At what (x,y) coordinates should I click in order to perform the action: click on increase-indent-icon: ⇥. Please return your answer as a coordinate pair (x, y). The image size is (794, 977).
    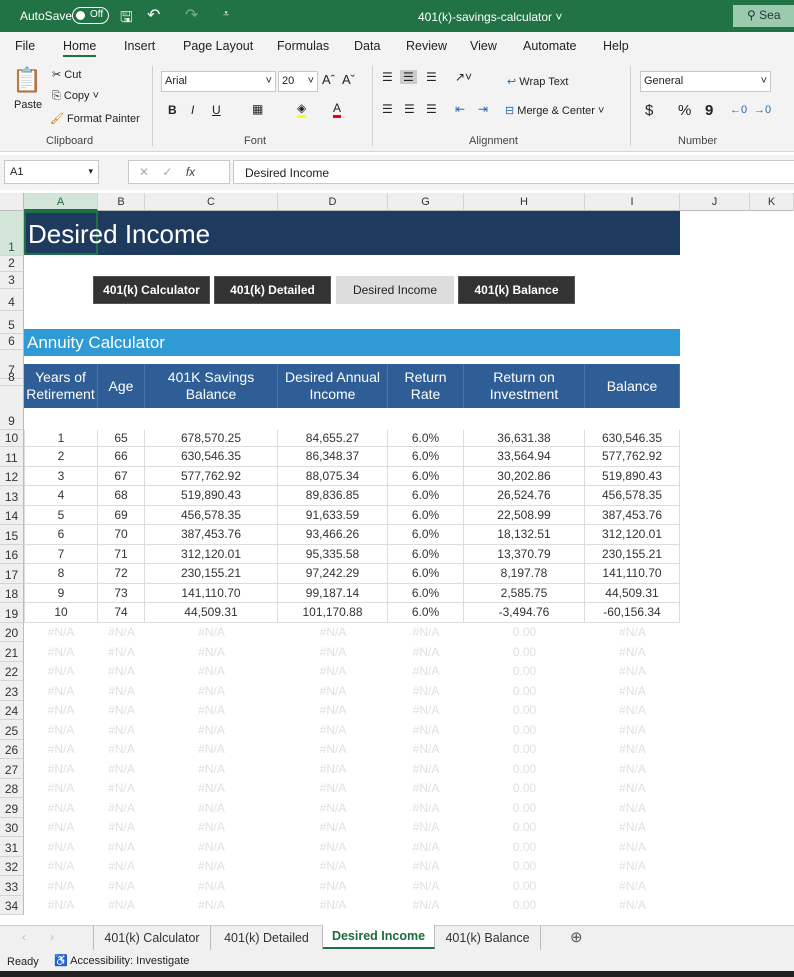
    Looking at the image, I should click on (483, 109).